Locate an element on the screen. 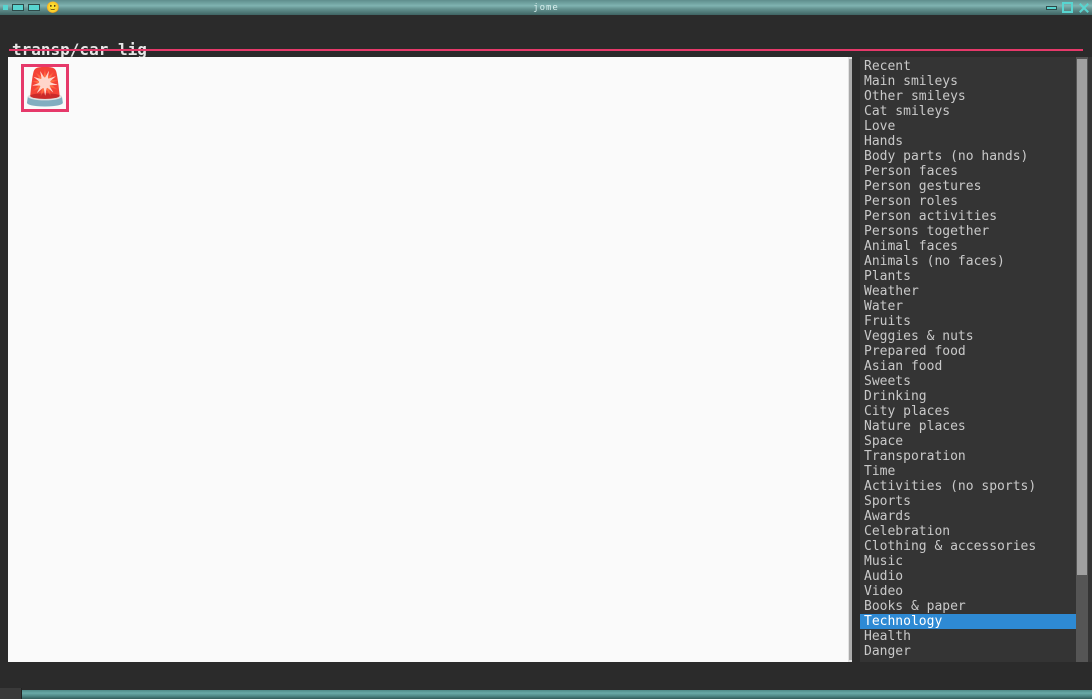 This screenshot has height=699, width=1092. category-list-item: Persons together is located at coordinates (968, 231).